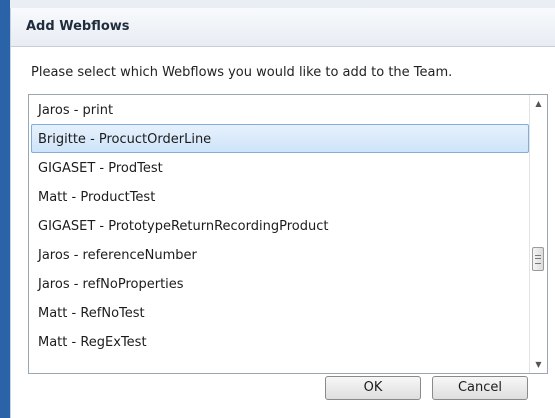 Image resolution: width=555 pixels, height=418 pixels. What do you see at coordinates (538, 364) in the screenshot?
I see `scroll-down-icon: ▼` at bounding box center [538, 364].